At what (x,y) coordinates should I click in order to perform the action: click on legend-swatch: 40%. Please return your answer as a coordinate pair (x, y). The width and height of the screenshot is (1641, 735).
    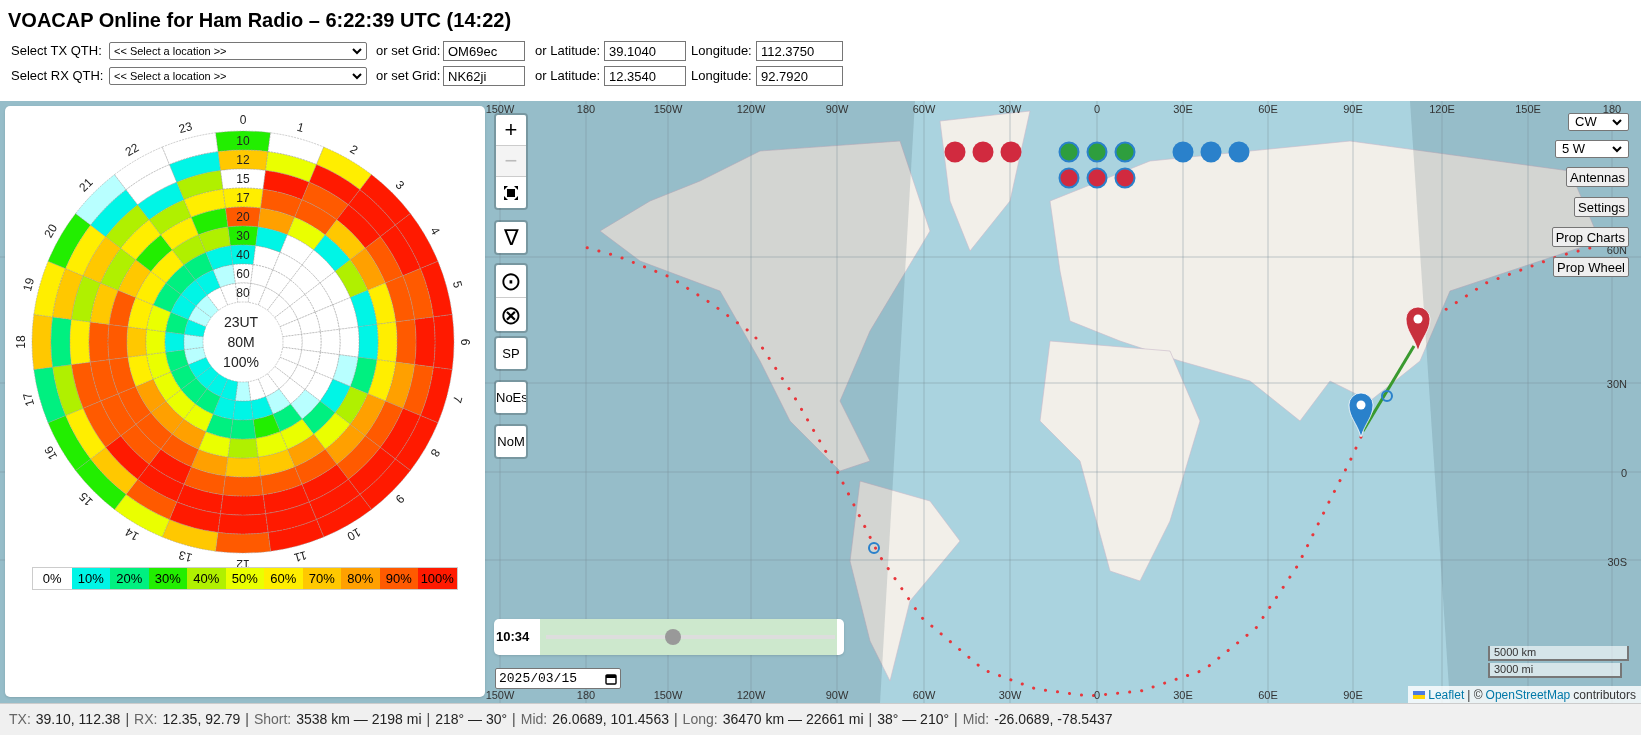
    Looking at the image, I should click on (206, 578).